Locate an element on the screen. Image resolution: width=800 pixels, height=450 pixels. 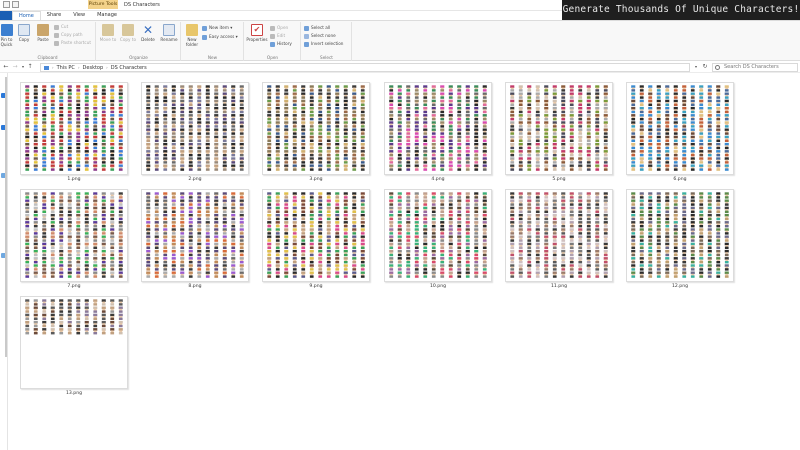
forward-arrow-icon: → is located at coordinates (15, 67).